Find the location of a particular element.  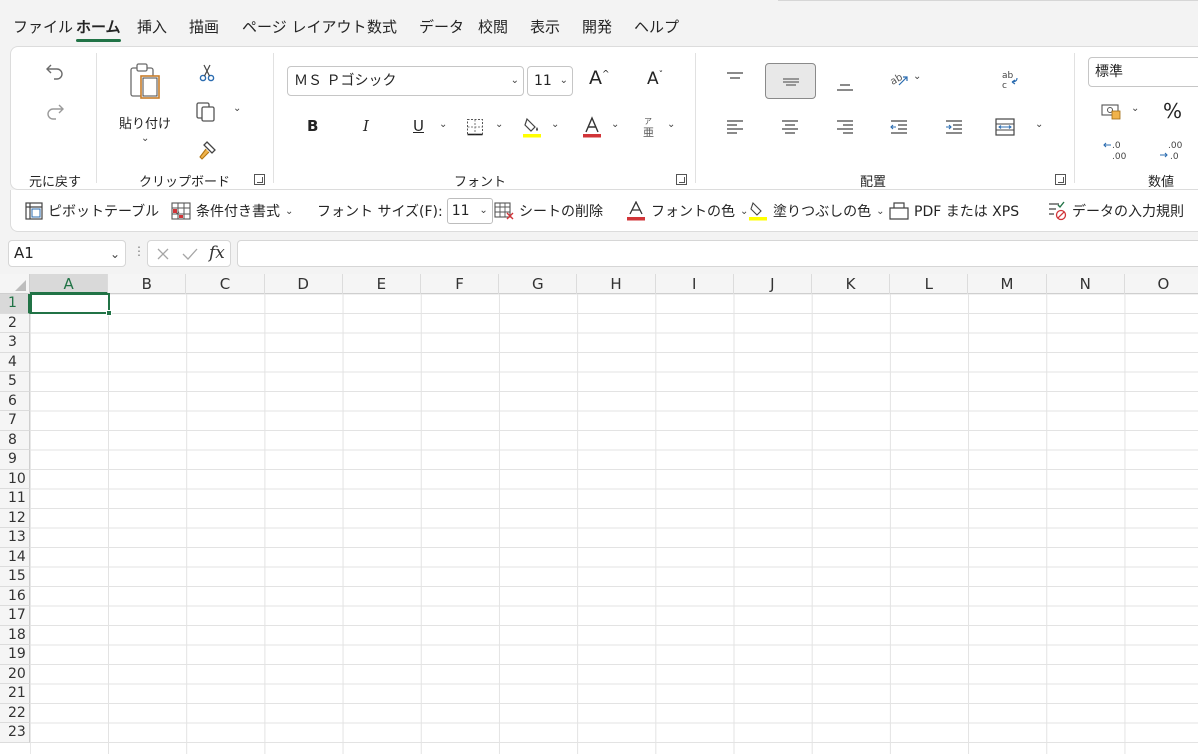

fill-handle is located at coordinates (109, 313).